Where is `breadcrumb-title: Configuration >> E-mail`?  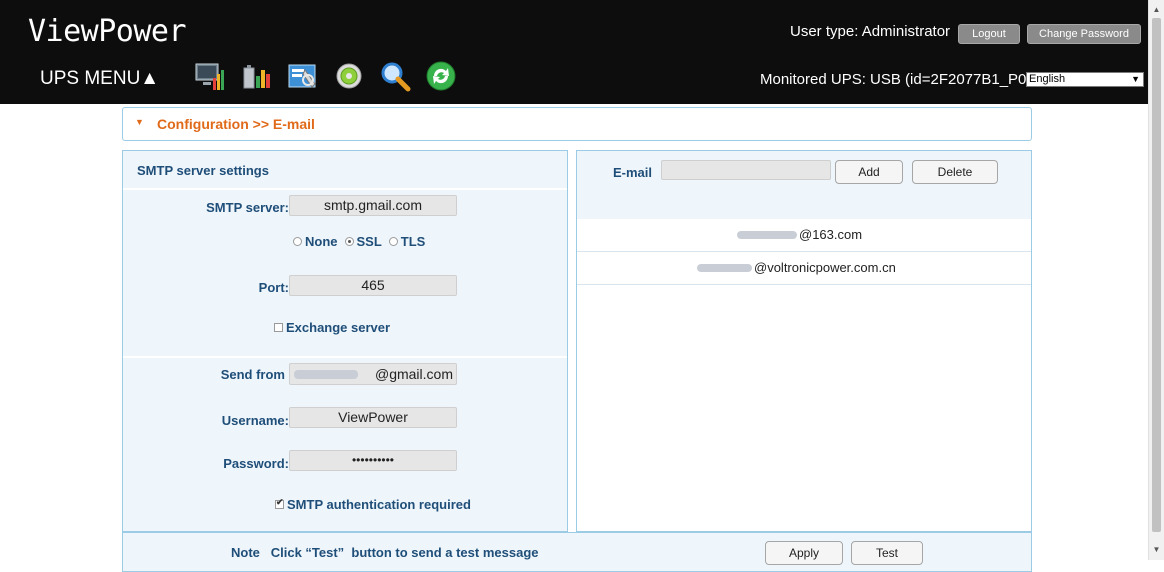 breadcrumb-title: Configuration >> E-mail is located at coordinates (236, 124).